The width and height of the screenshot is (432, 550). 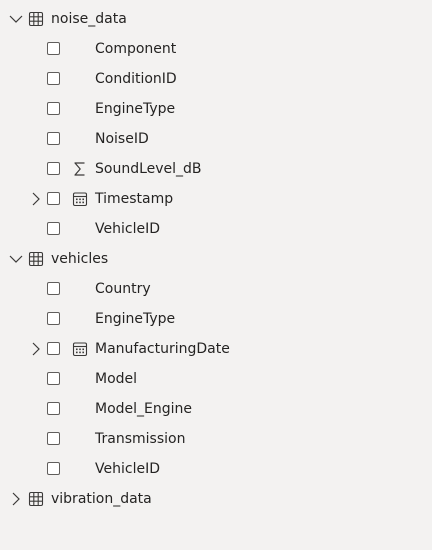 I want to click on field-row: Timestamp, so click(x=216, y=199).